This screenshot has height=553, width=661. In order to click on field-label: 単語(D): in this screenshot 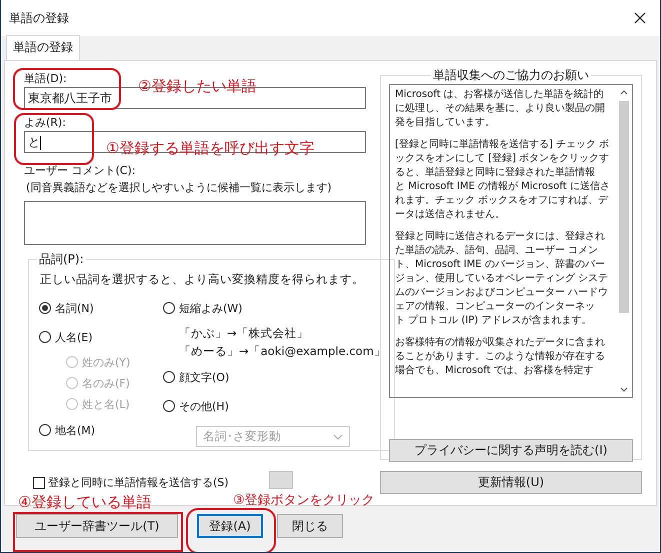, I will do `click(45, 79)`.